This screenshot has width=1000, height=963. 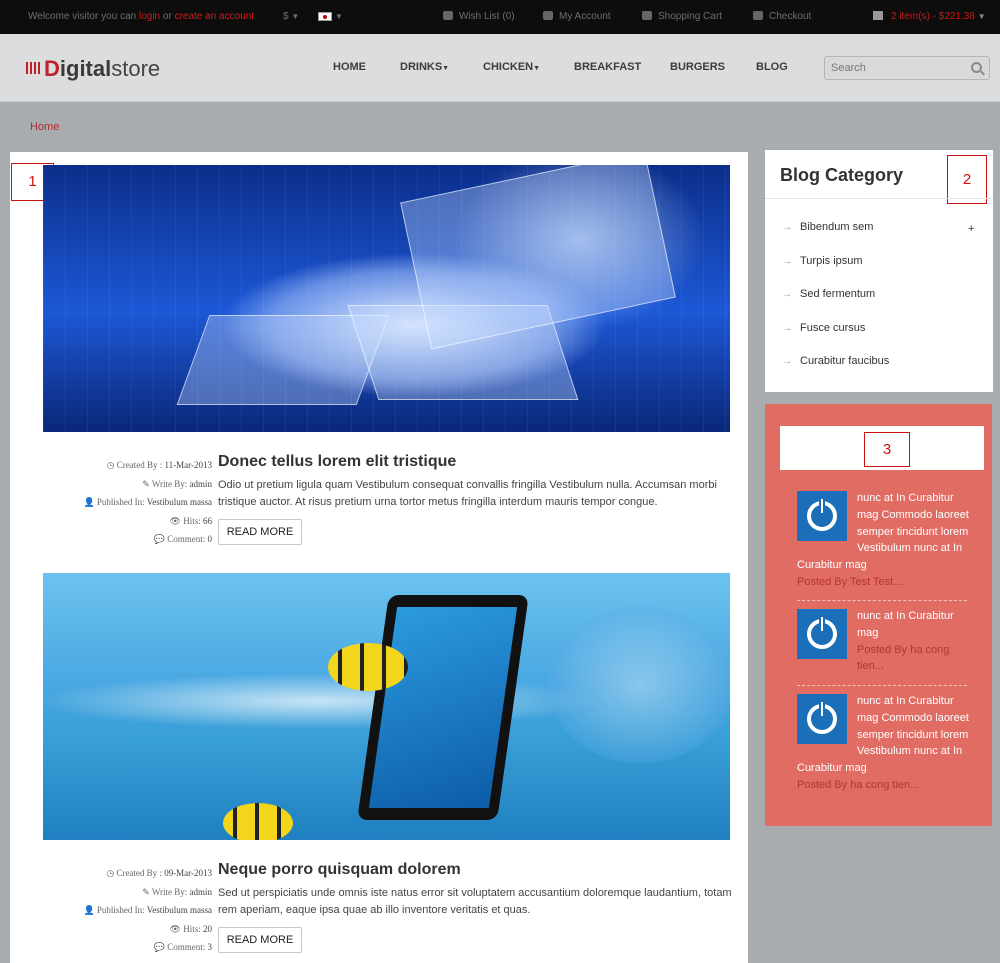 I want to click on category-label: Turpis ipsum, so click(x=831, y=261).